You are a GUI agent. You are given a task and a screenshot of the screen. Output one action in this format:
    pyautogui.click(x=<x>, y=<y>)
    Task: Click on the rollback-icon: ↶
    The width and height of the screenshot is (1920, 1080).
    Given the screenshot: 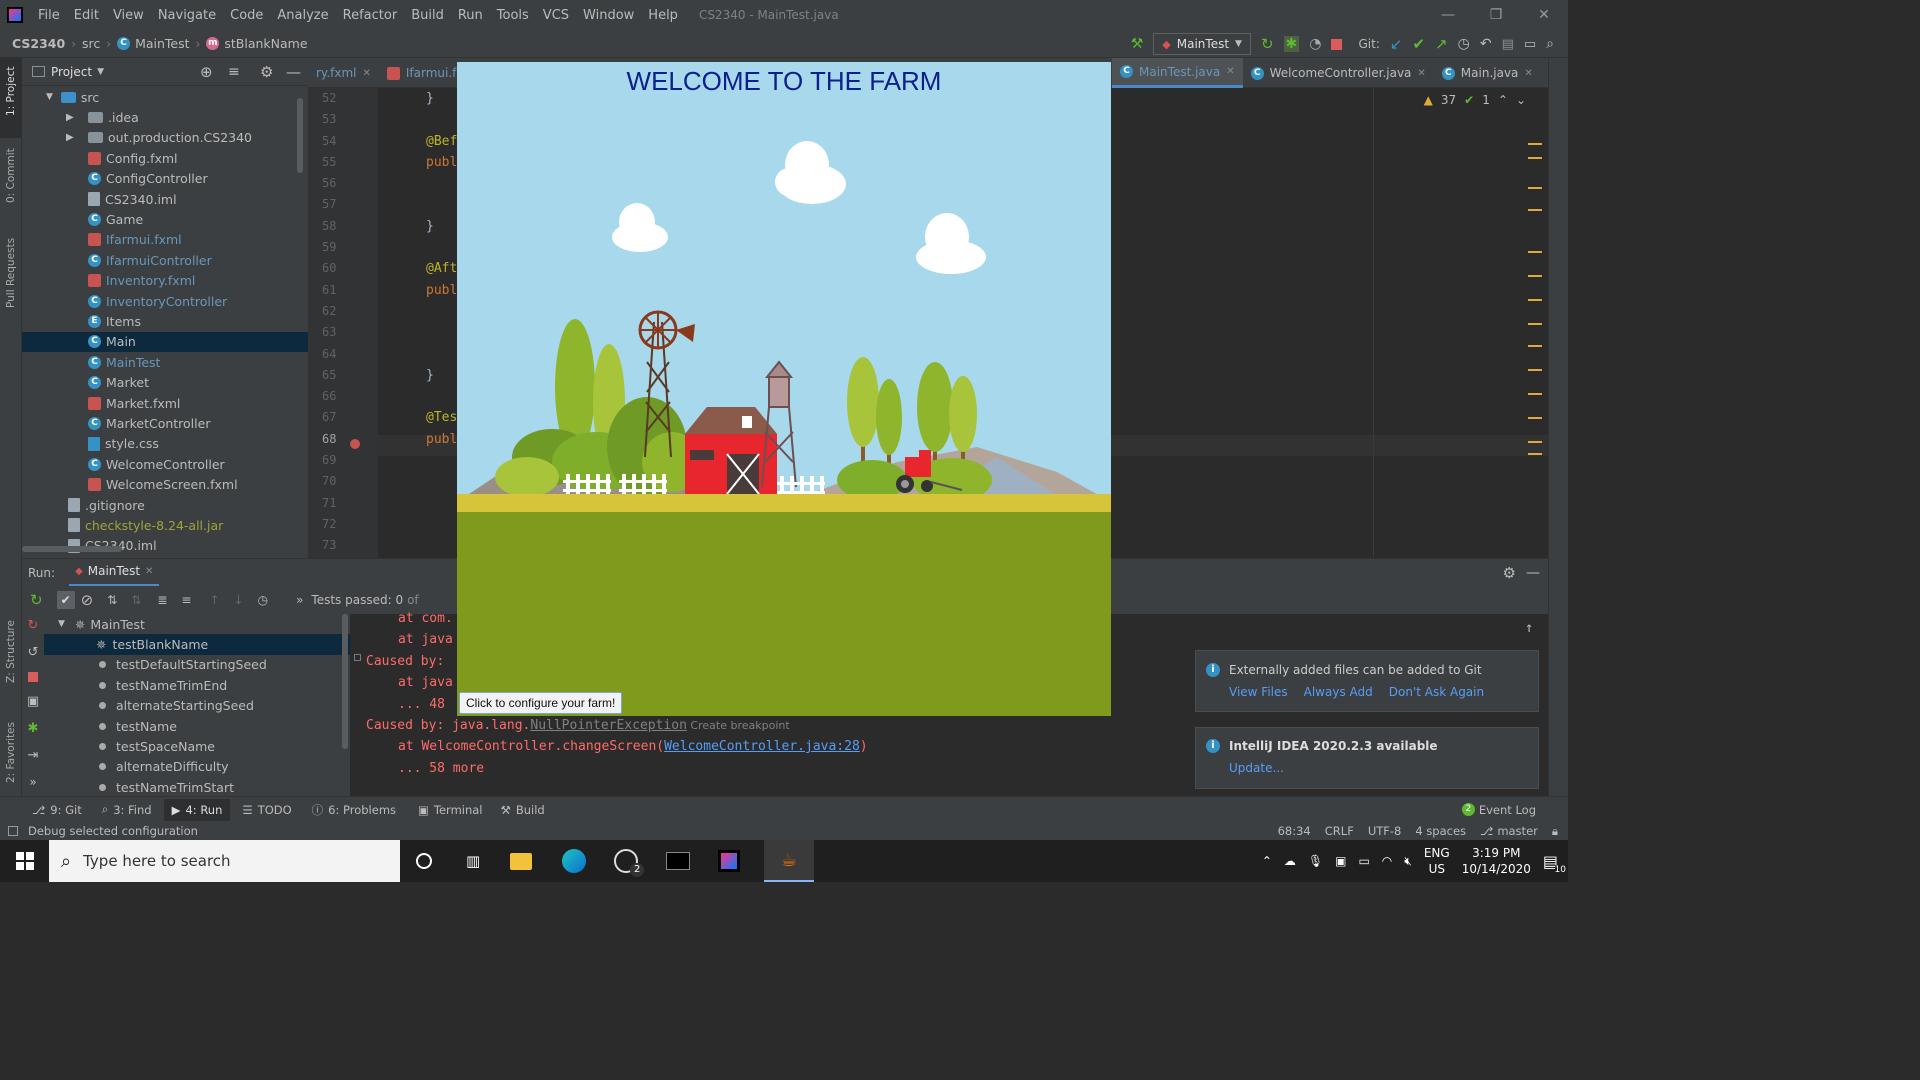 What is the action you would take?
    pyautogui.click(x=1486, y=44)
    